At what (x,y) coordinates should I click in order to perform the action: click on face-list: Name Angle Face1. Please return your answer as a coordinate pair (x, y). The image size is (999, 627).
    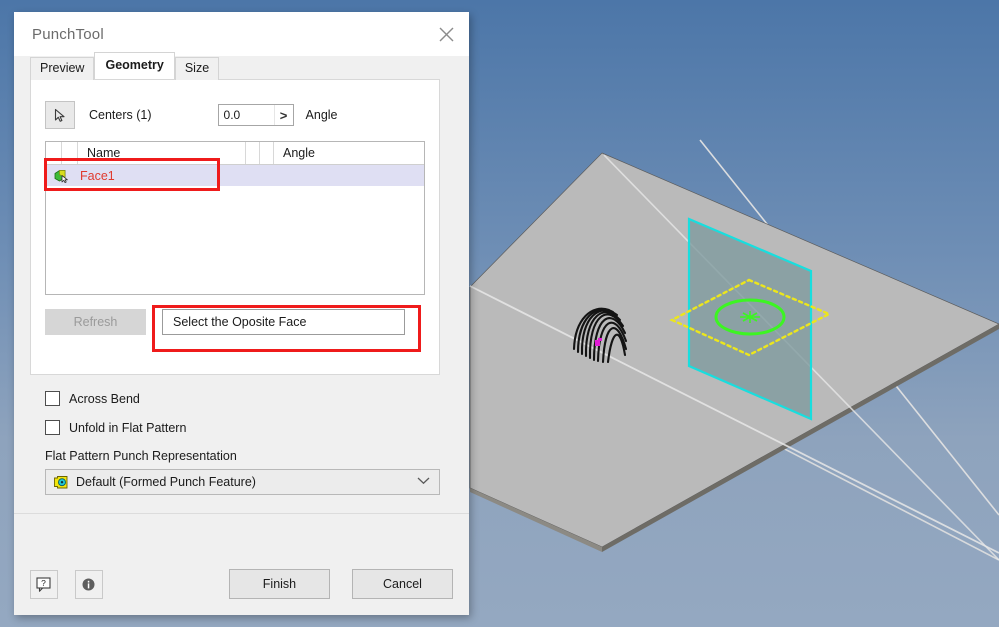
    Looking at the image, I should click on (234, 218).